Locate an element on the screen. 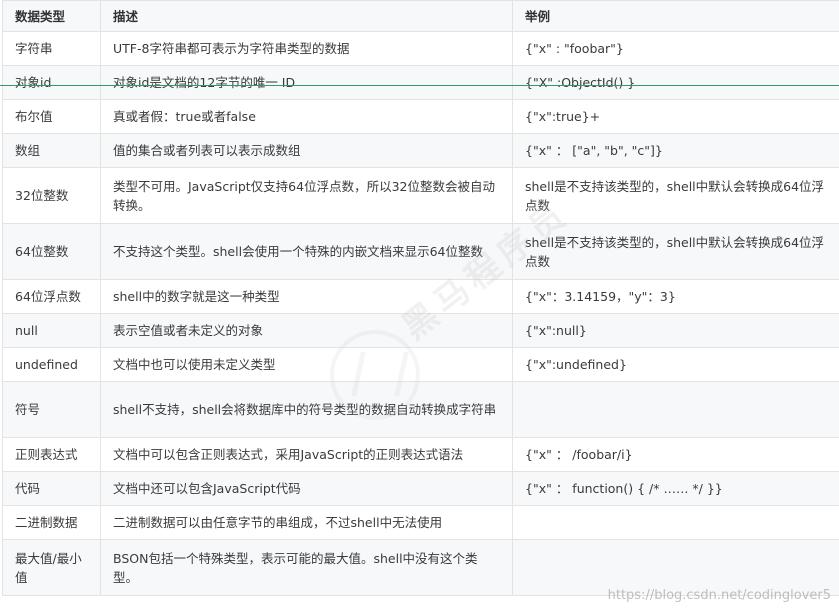 The image size is (839, 611). table-row: 二进制数据 二进制数据可以由任意字节的串组成，不过shell中无法使用 is located at coordinates (420, 522).